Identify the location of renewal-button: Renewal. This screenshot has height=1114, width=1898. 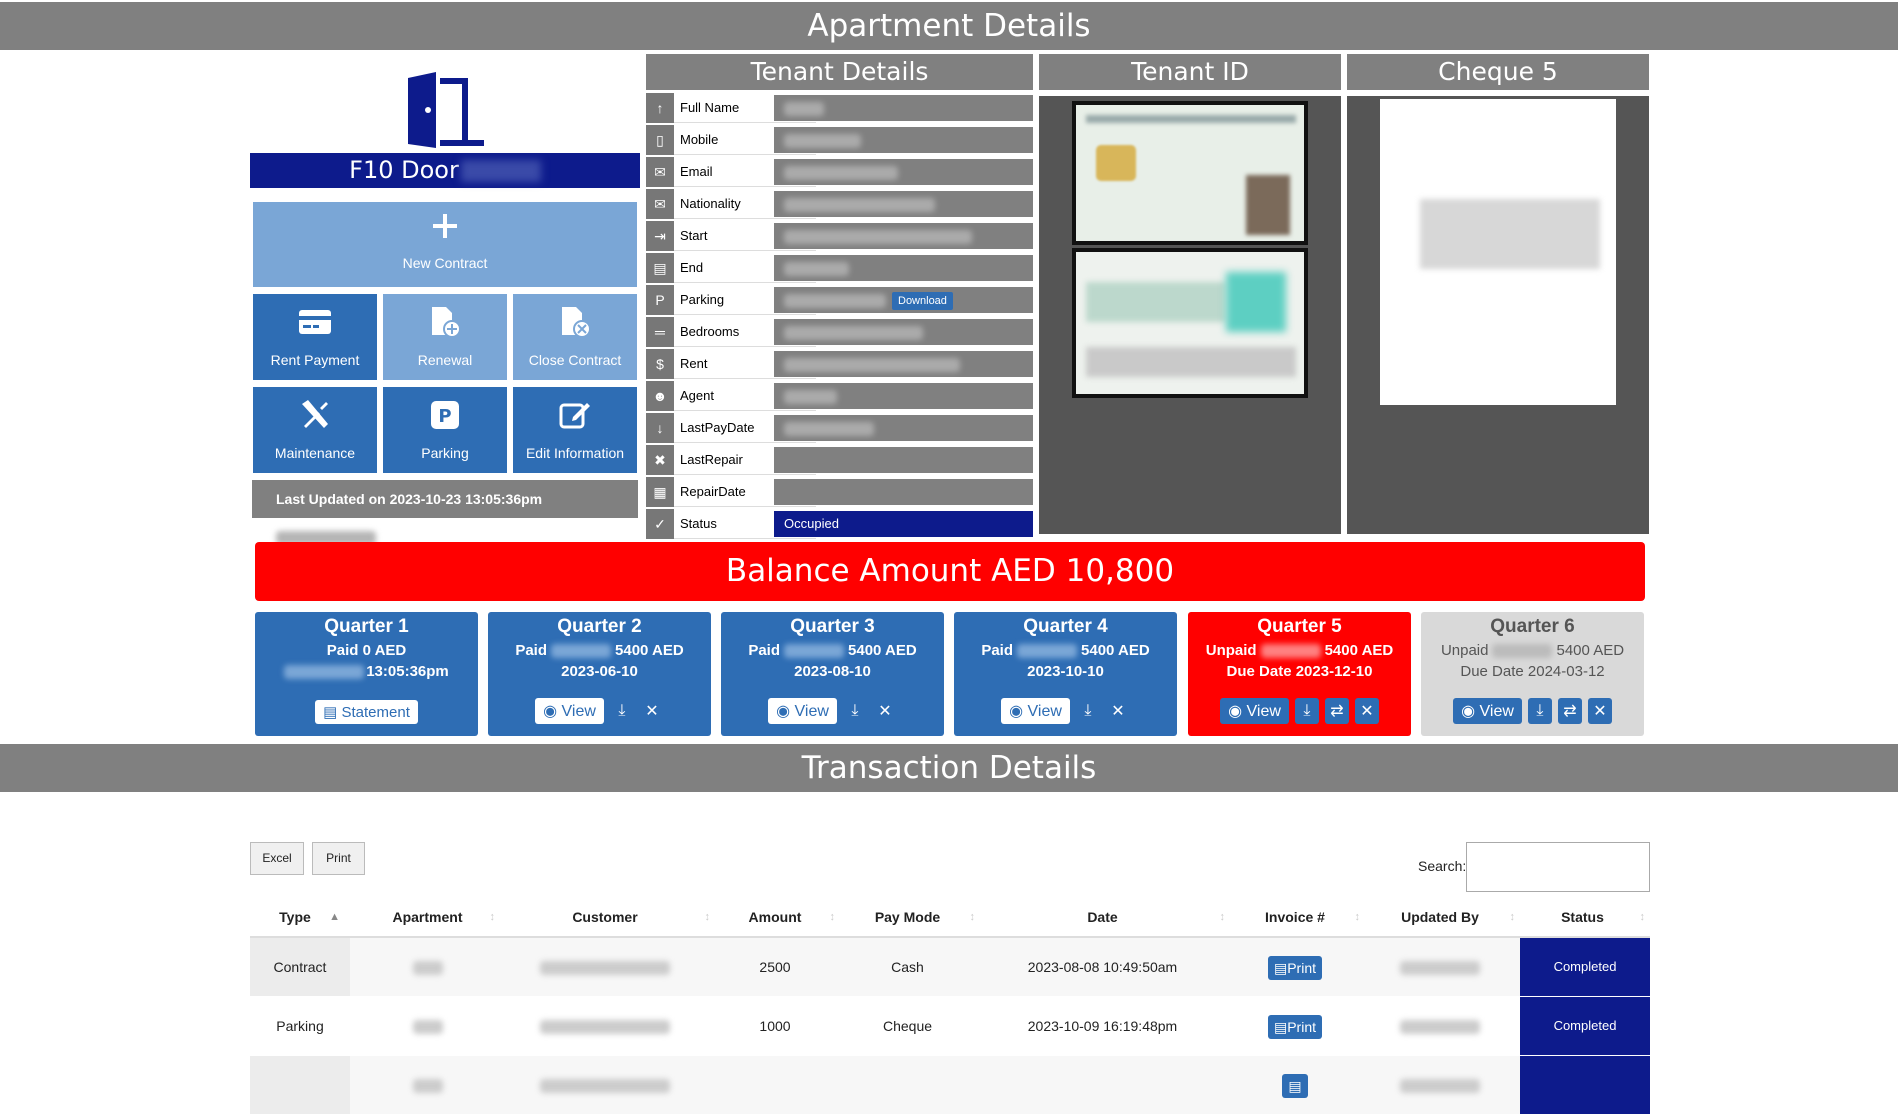
(445, 337).